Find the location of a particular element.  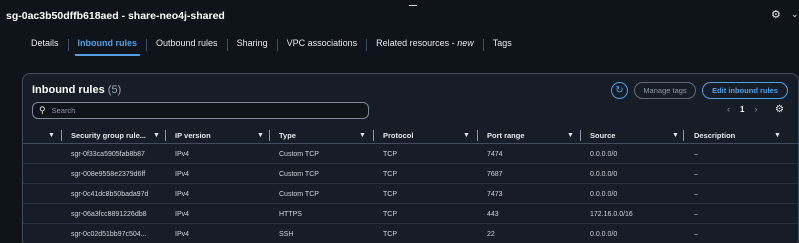

tab-label: VPC associations is located at coordinates (322, 43).